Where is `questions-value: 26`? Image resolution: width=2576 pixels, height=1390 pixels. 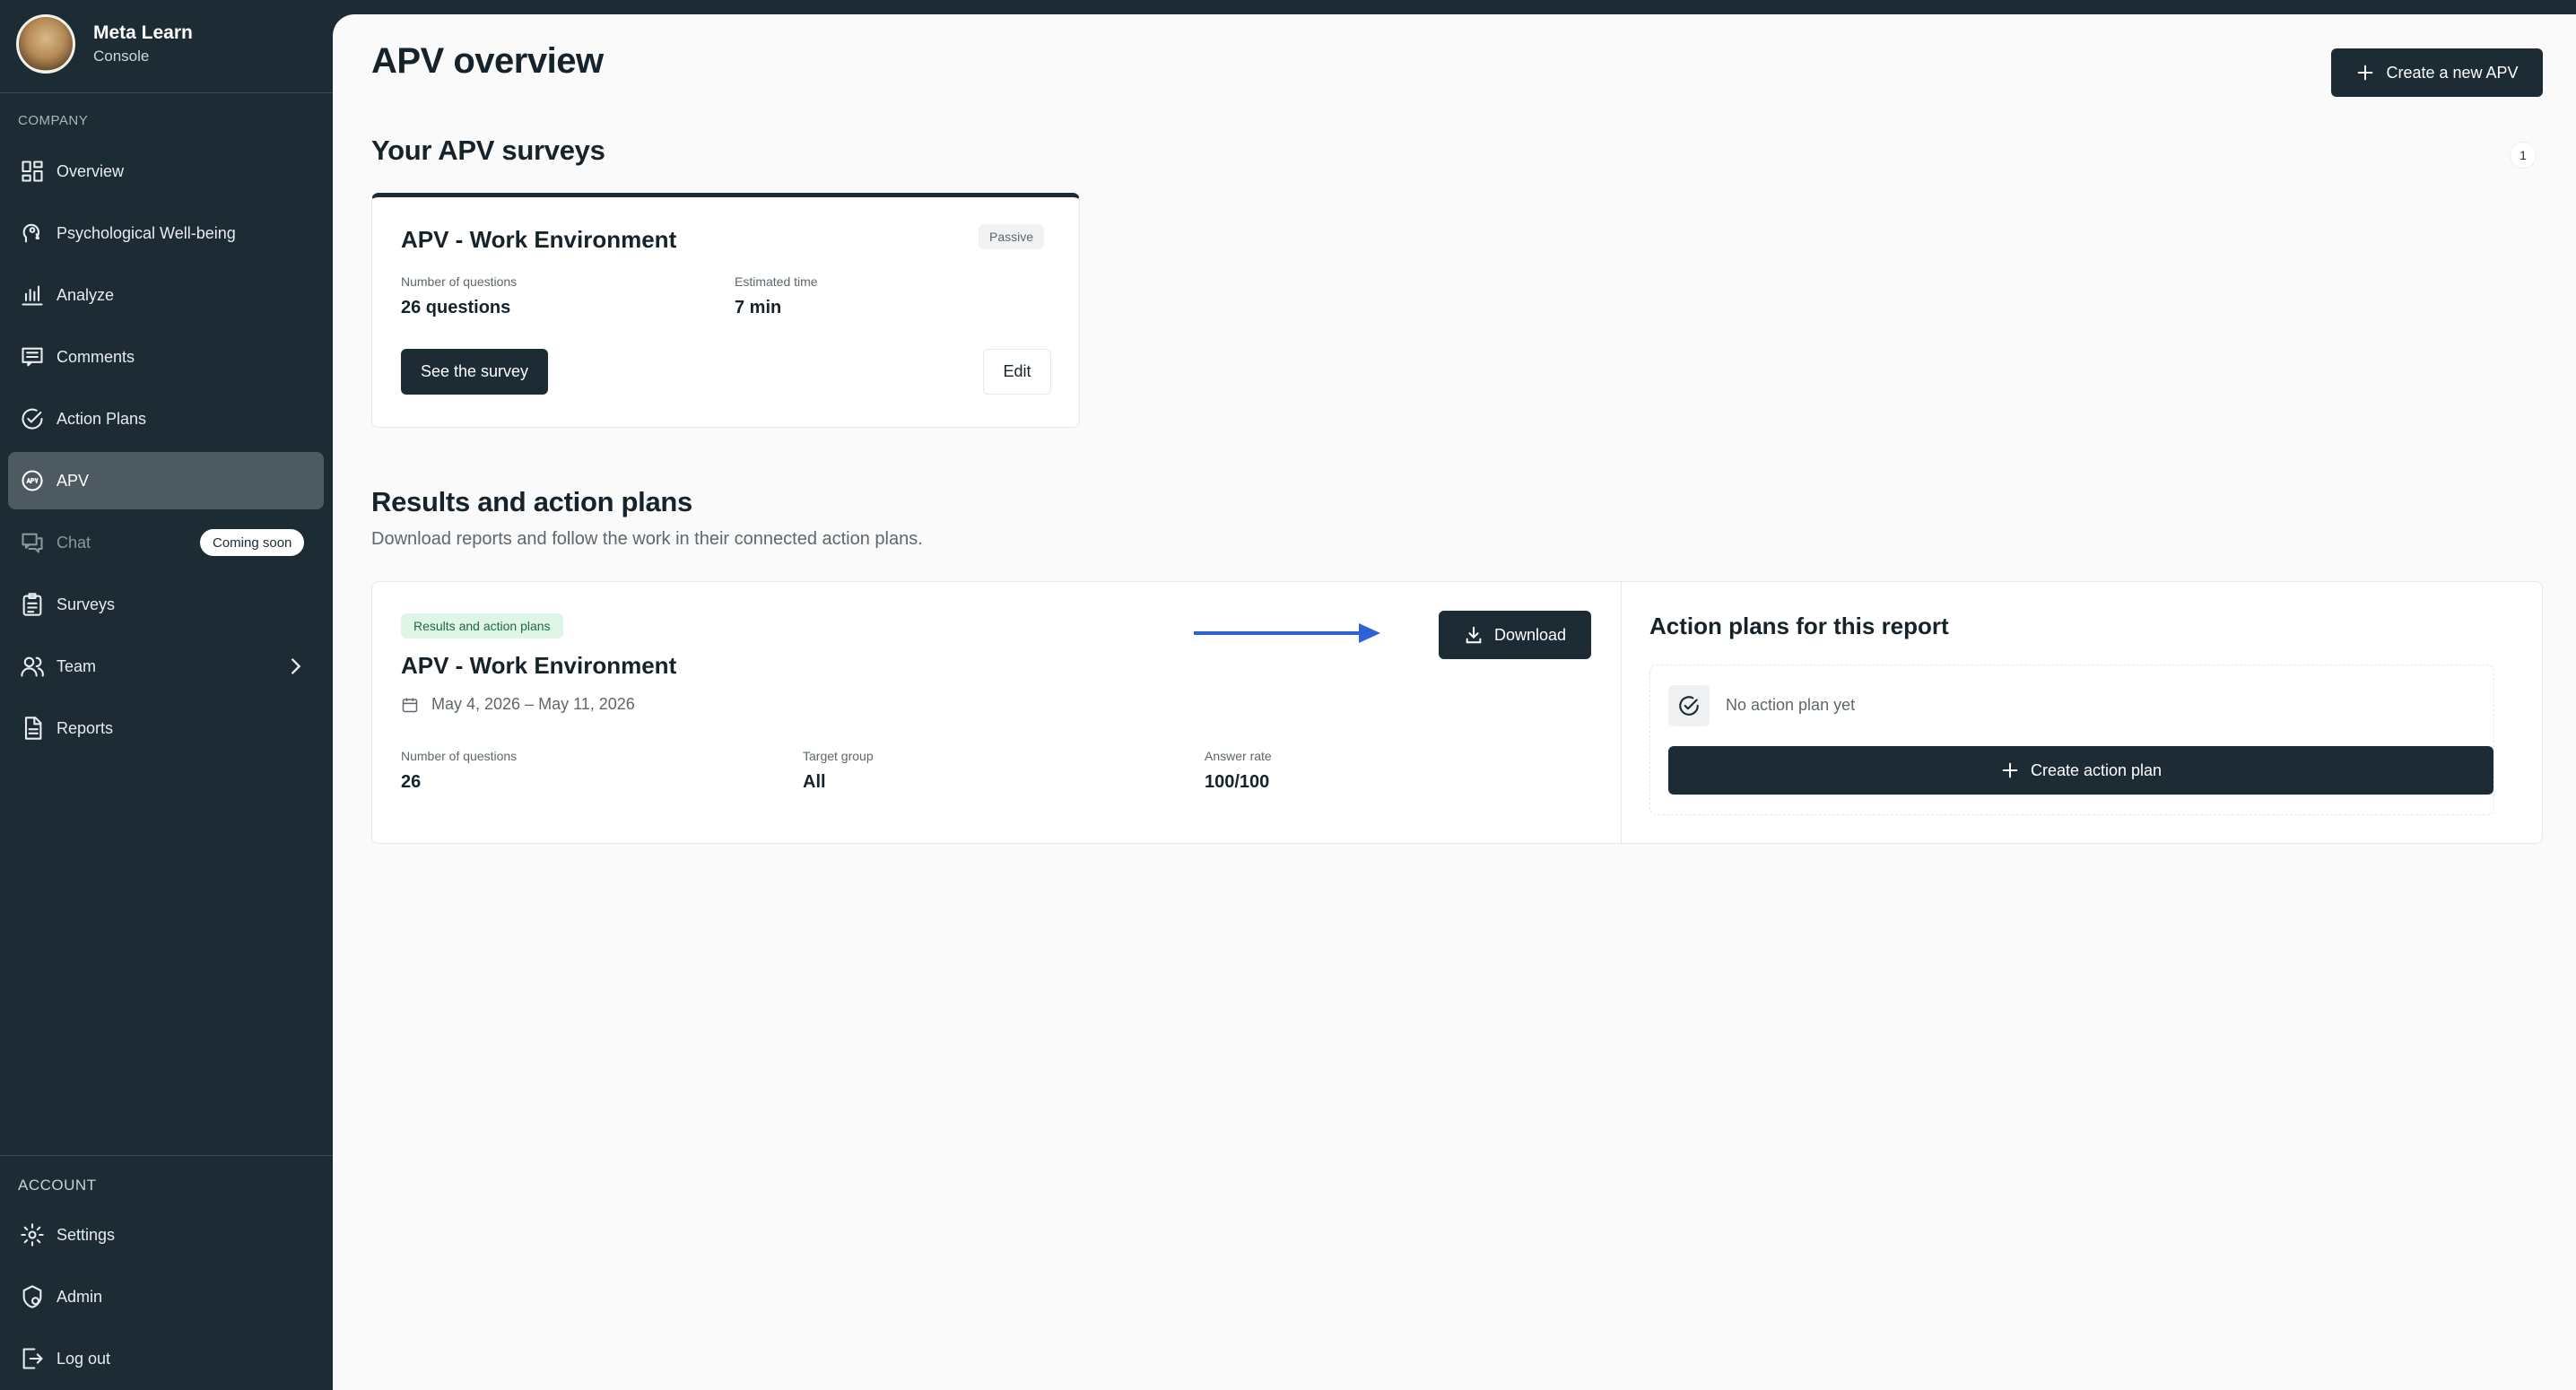 questions-value: 26 is located at coordinates (411, 782).